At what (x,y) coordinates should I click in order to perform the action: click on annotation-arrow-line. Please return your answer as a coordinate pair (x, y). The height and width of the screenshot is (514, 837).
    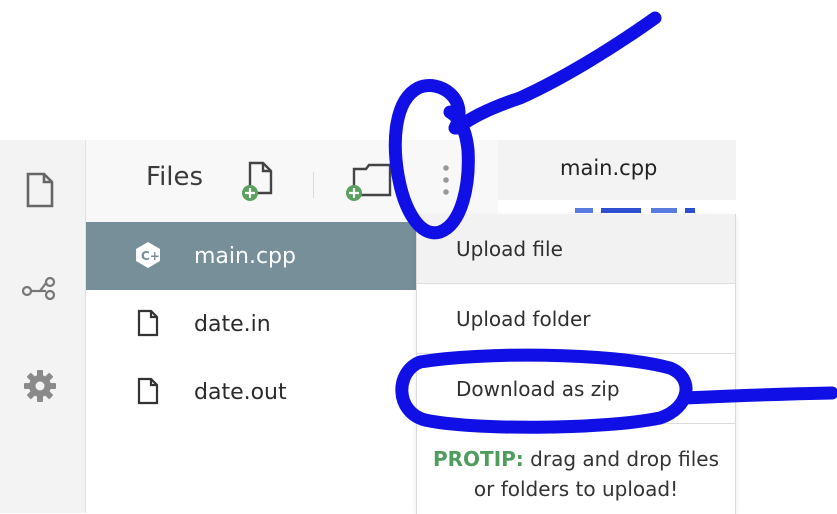
    Looking at the image, I should click on (556, 73).